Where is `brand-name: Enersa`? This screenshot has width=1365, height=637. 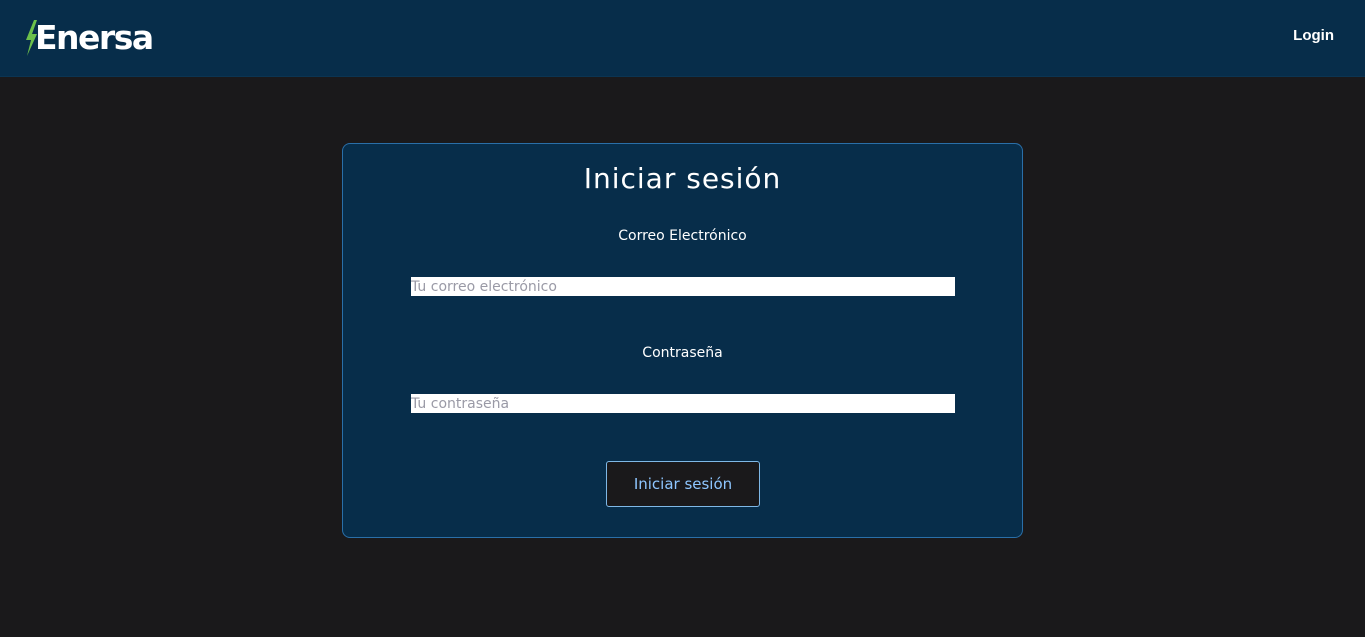 brand-name: Enersa is located at coordinates (94, 37).